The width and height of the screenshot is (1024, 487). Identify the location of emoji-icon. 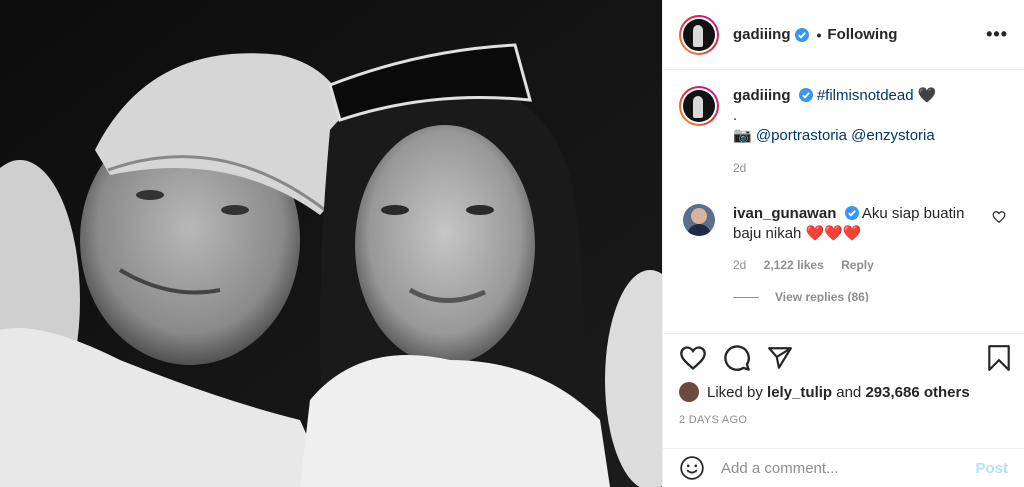
(692, 468).